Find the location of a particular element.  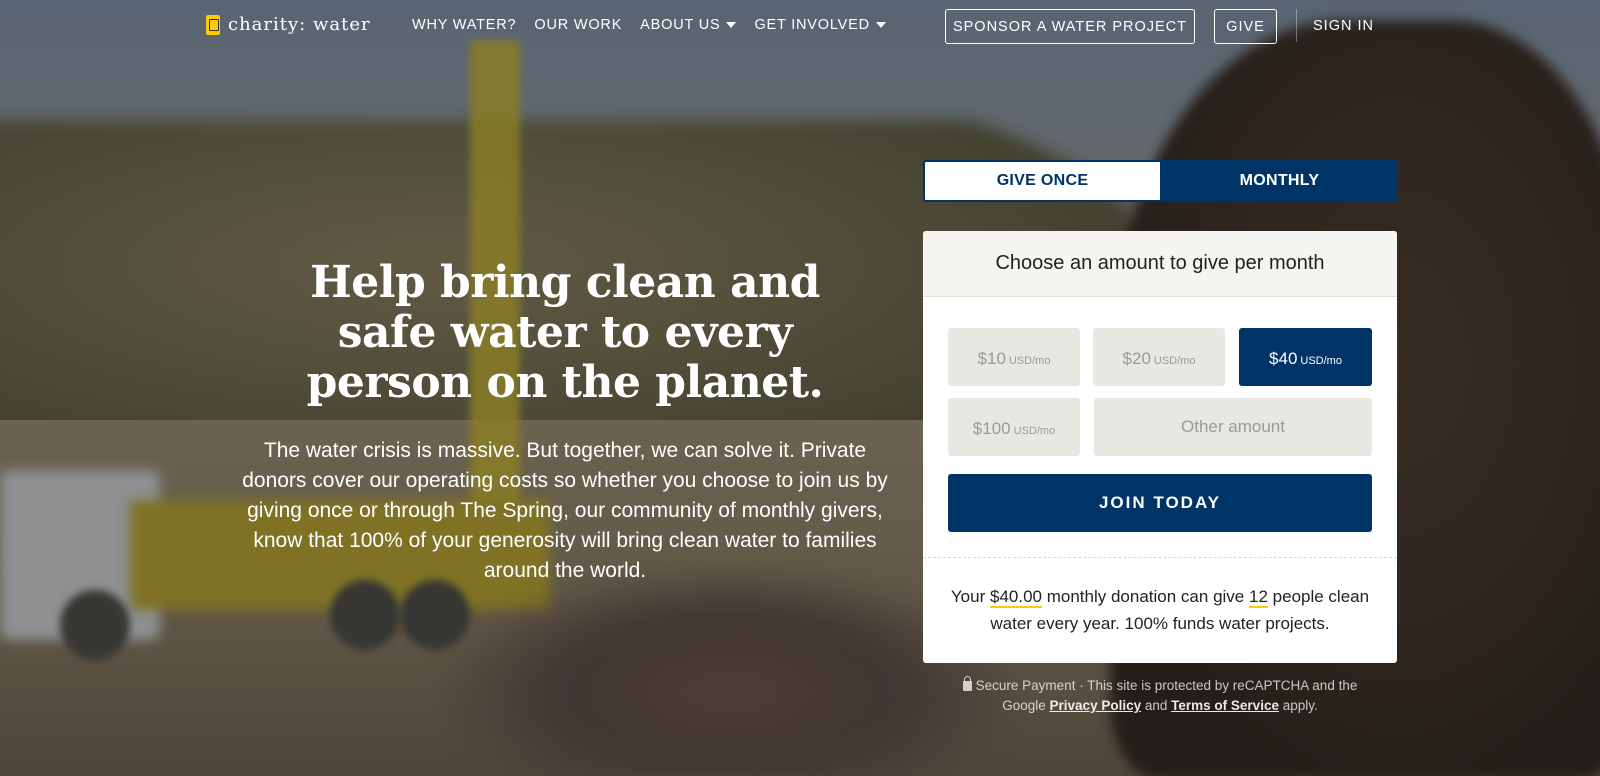

nav-label: WHY WATER? is located at coordinates (464, 25).